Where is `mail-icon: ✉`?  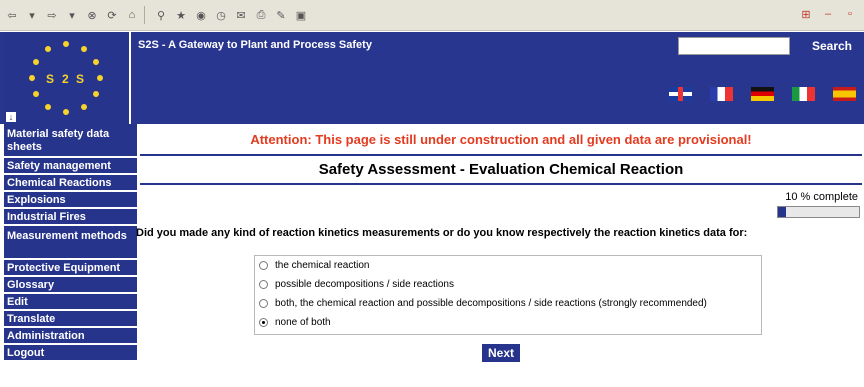
mail-icon: ✉ is located at coordinates (241, 15).